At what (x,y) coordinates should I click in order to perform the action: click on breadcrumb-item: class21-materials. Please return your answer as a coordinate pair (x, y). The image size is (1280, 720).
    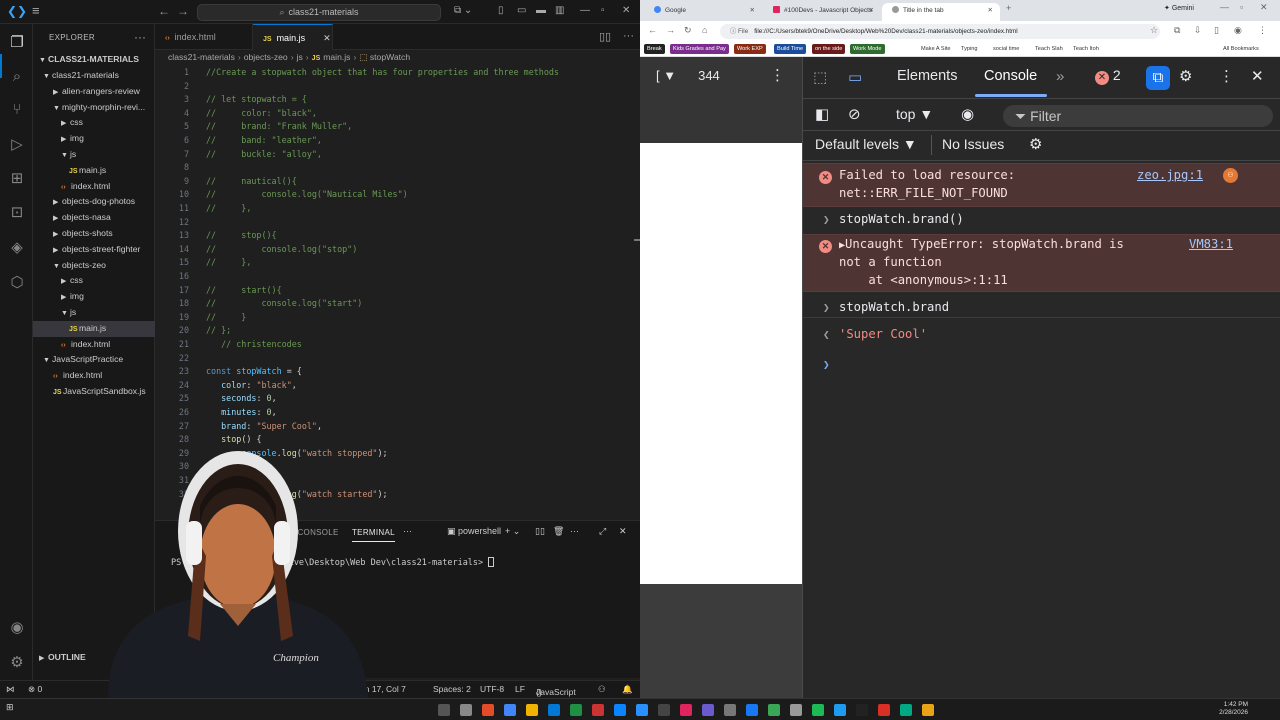
    Looking at the image, I should click on (201, 57).